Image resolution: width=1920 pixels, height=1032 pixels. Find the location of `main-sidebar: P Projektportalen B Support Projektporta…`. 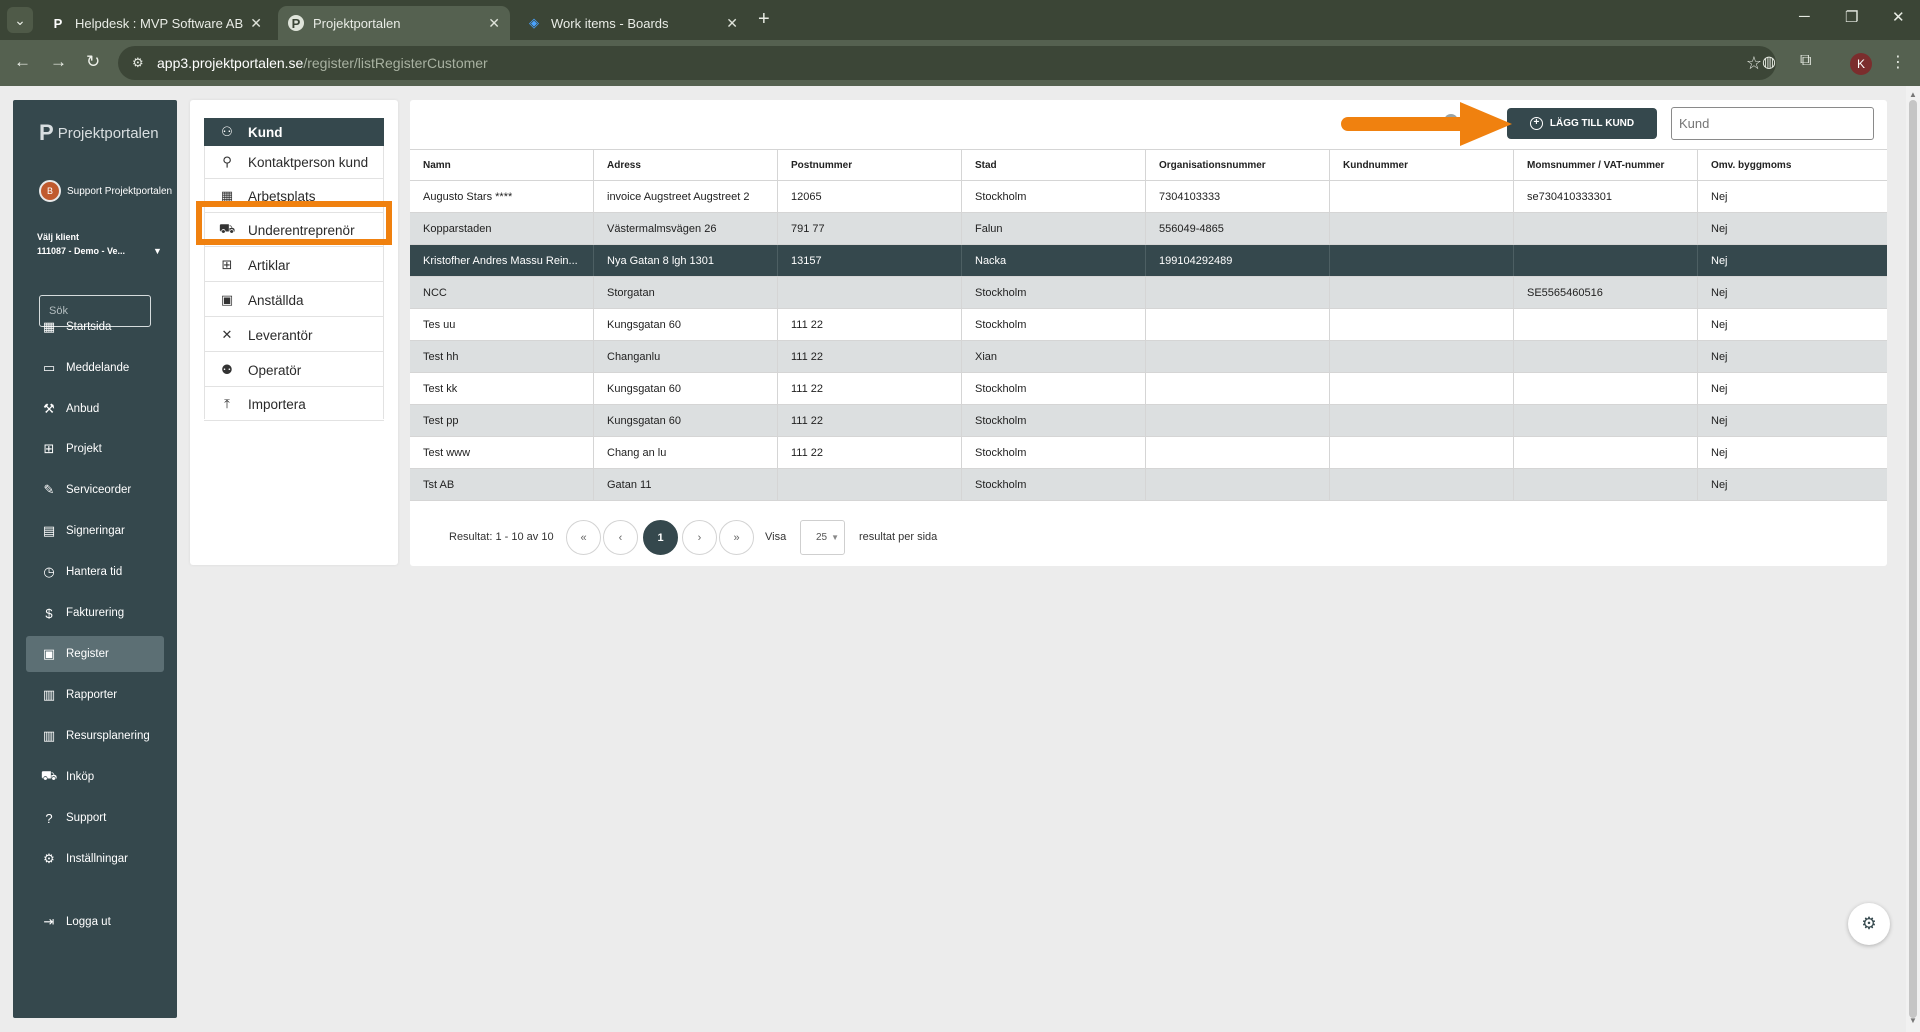

main-sidebar: P Projektportalen B Support Projektporta… is located at coordinates (95, 559).